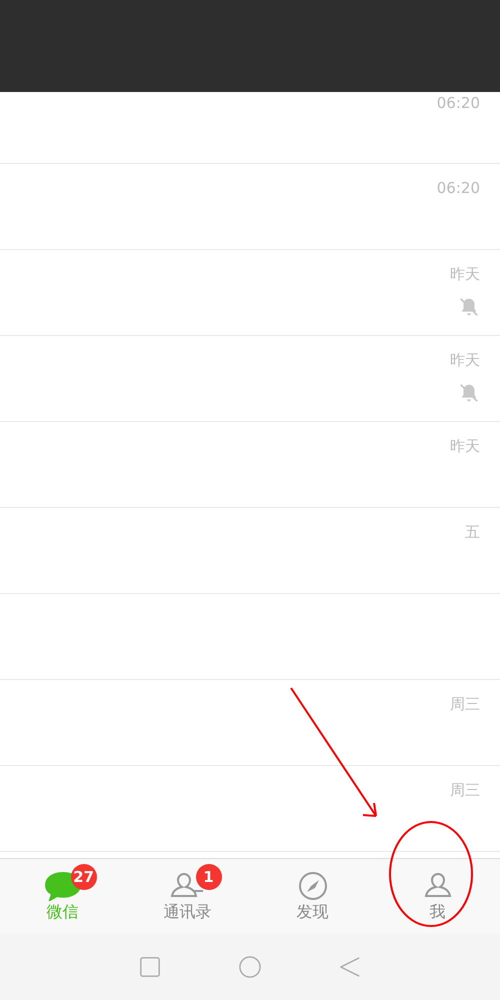 Image resolution: width=500 pixels, height=1000 pixels. I want to click on back-button, so click(350, 967).